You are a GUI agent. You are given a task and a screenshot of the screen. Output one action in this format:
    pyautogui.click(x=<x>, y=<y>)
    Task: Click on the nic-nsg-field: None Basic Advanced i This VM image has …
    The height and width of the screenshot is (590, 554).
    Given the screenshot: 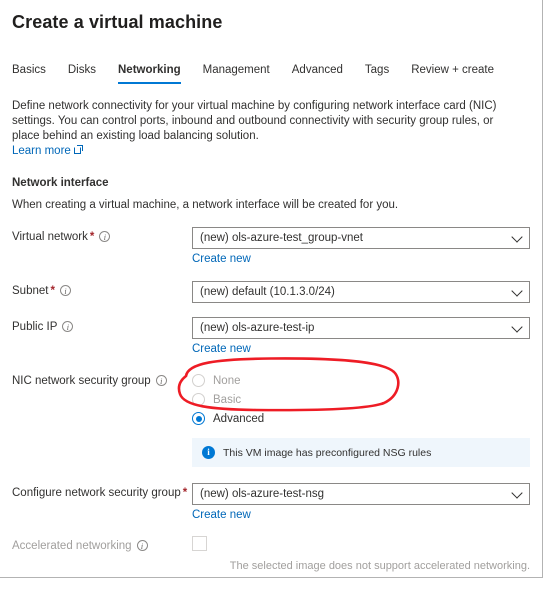 What is the action you would take?
    pyautogui.click(x=361, y=419)
    